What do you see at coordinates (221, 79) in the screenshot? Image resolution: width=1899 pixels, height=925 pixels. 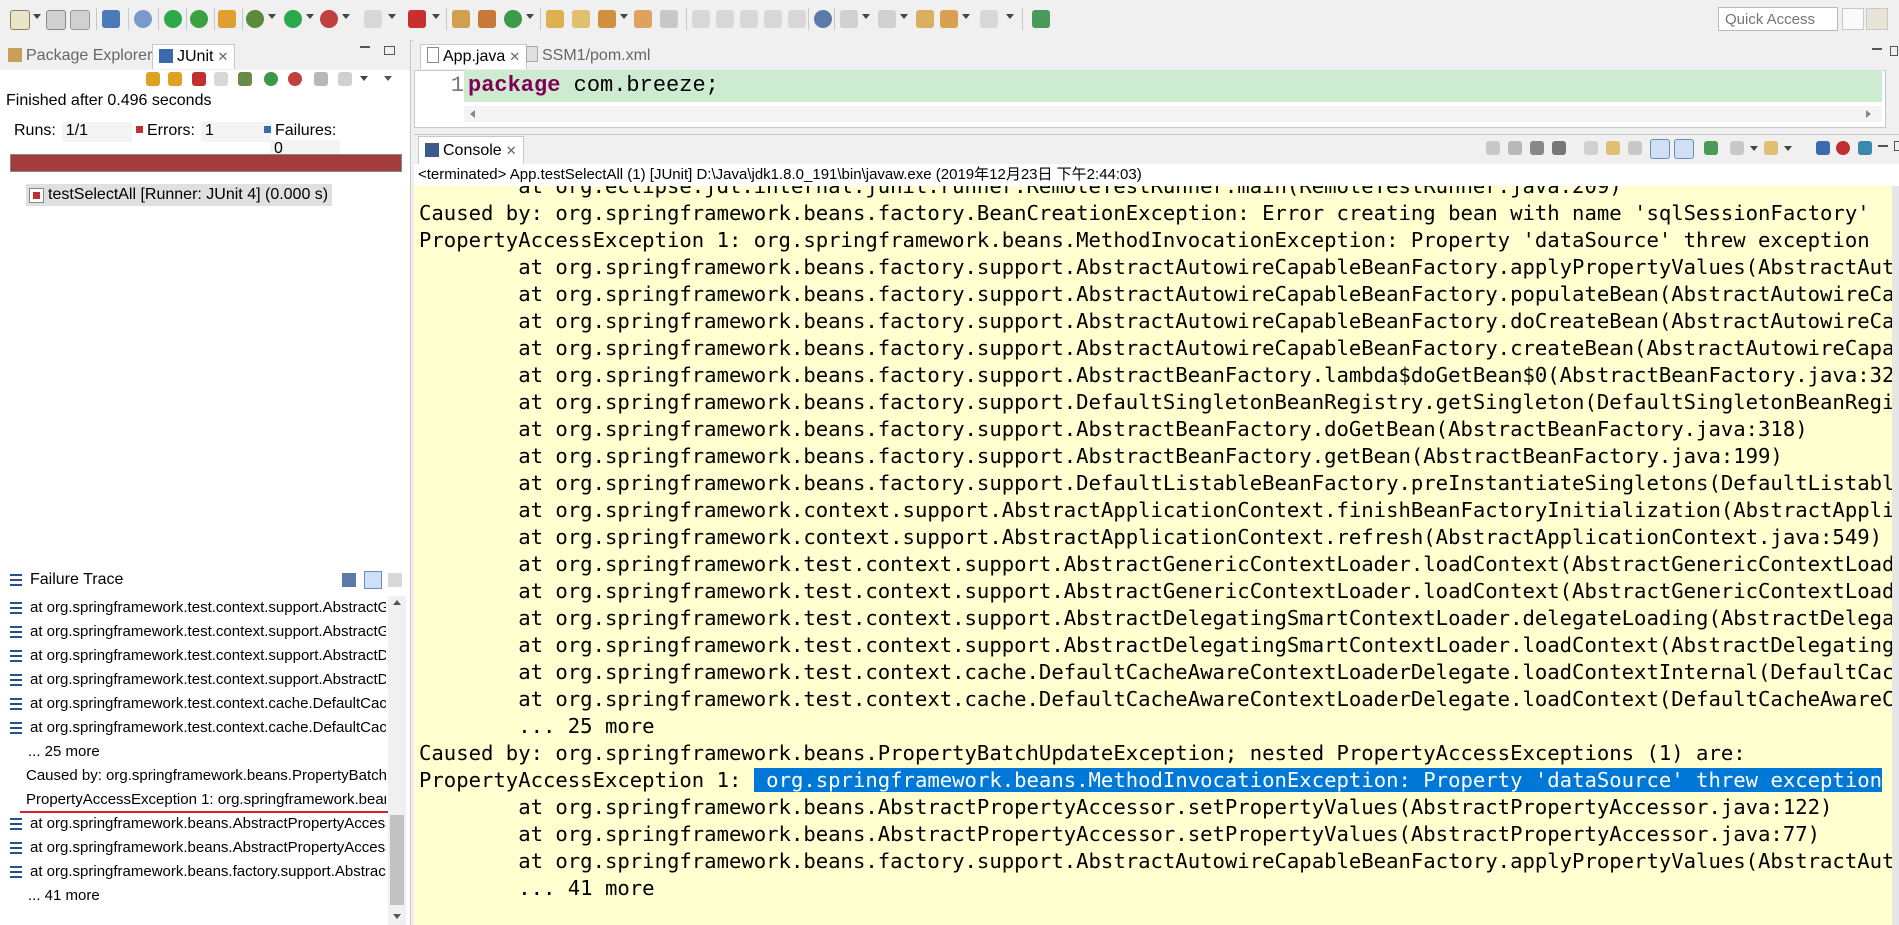 I see `show-skipped-icon` at bounding box center [221, 79].